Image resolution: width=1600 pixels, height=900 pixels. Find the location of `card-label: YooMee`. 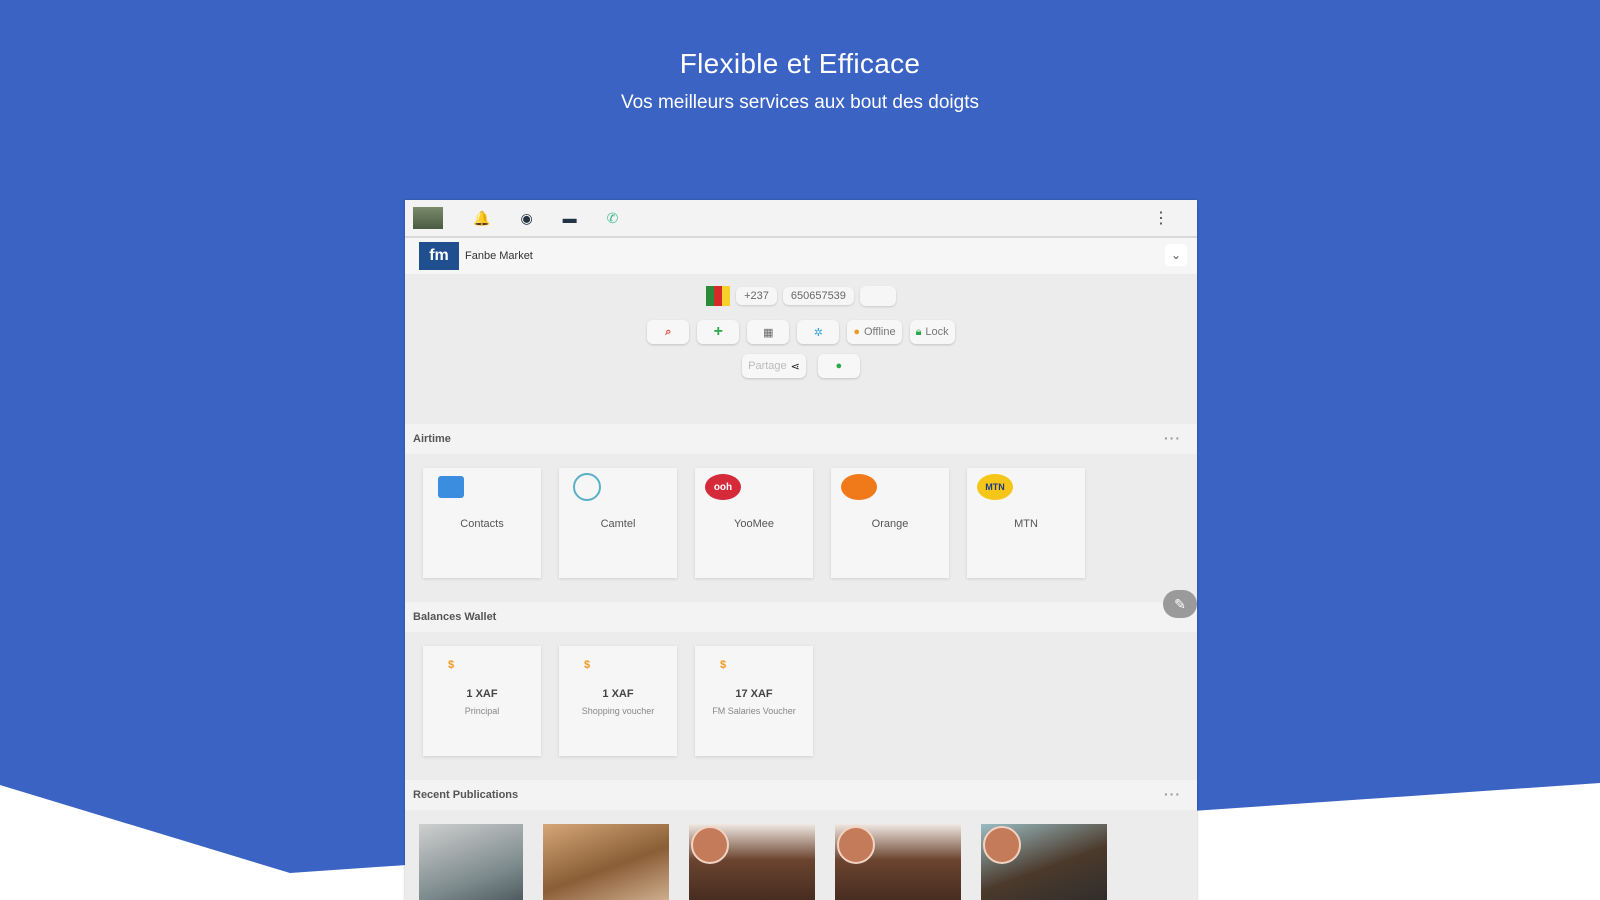

card-label: YooMee is located at coordinates (754, 524).